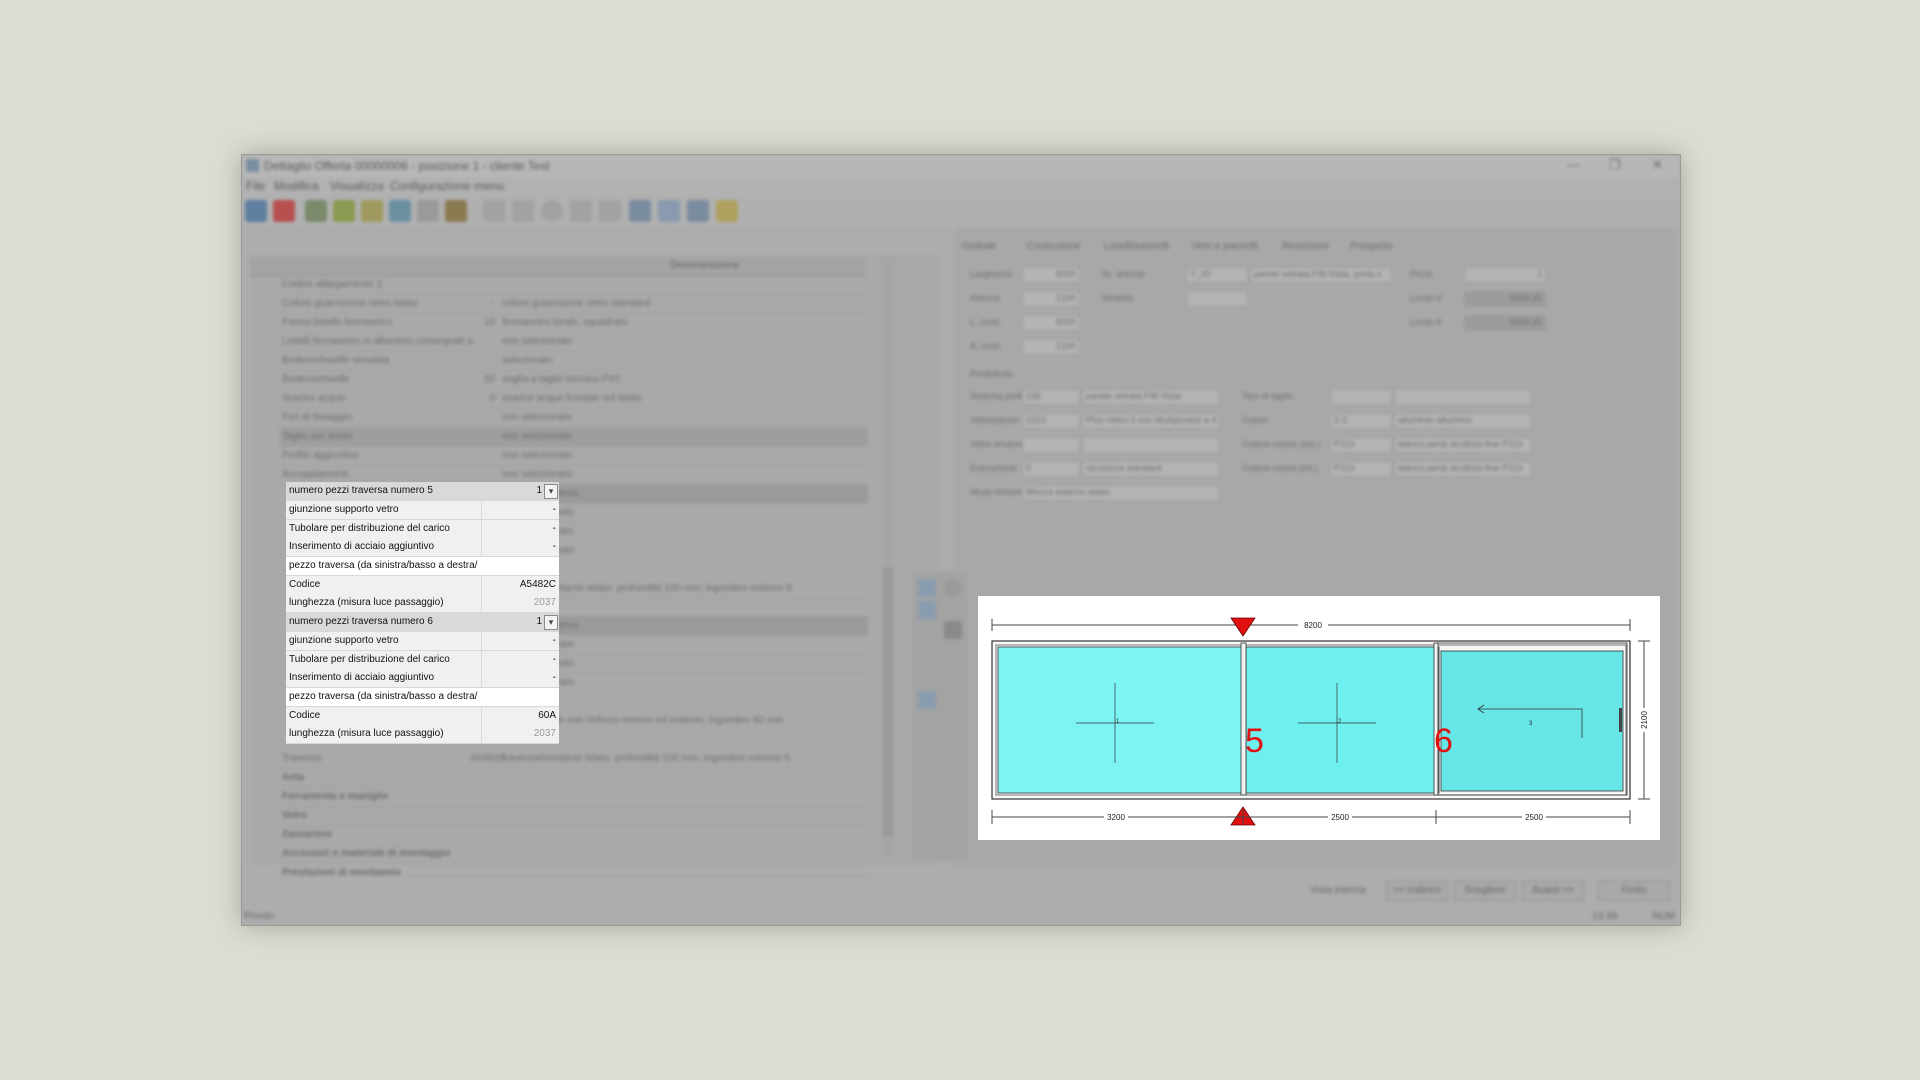  What do you see at coordinates (316, 211) in the screenshot?
I see `toolbar-tools-icon` at bounding box center [316, 211].